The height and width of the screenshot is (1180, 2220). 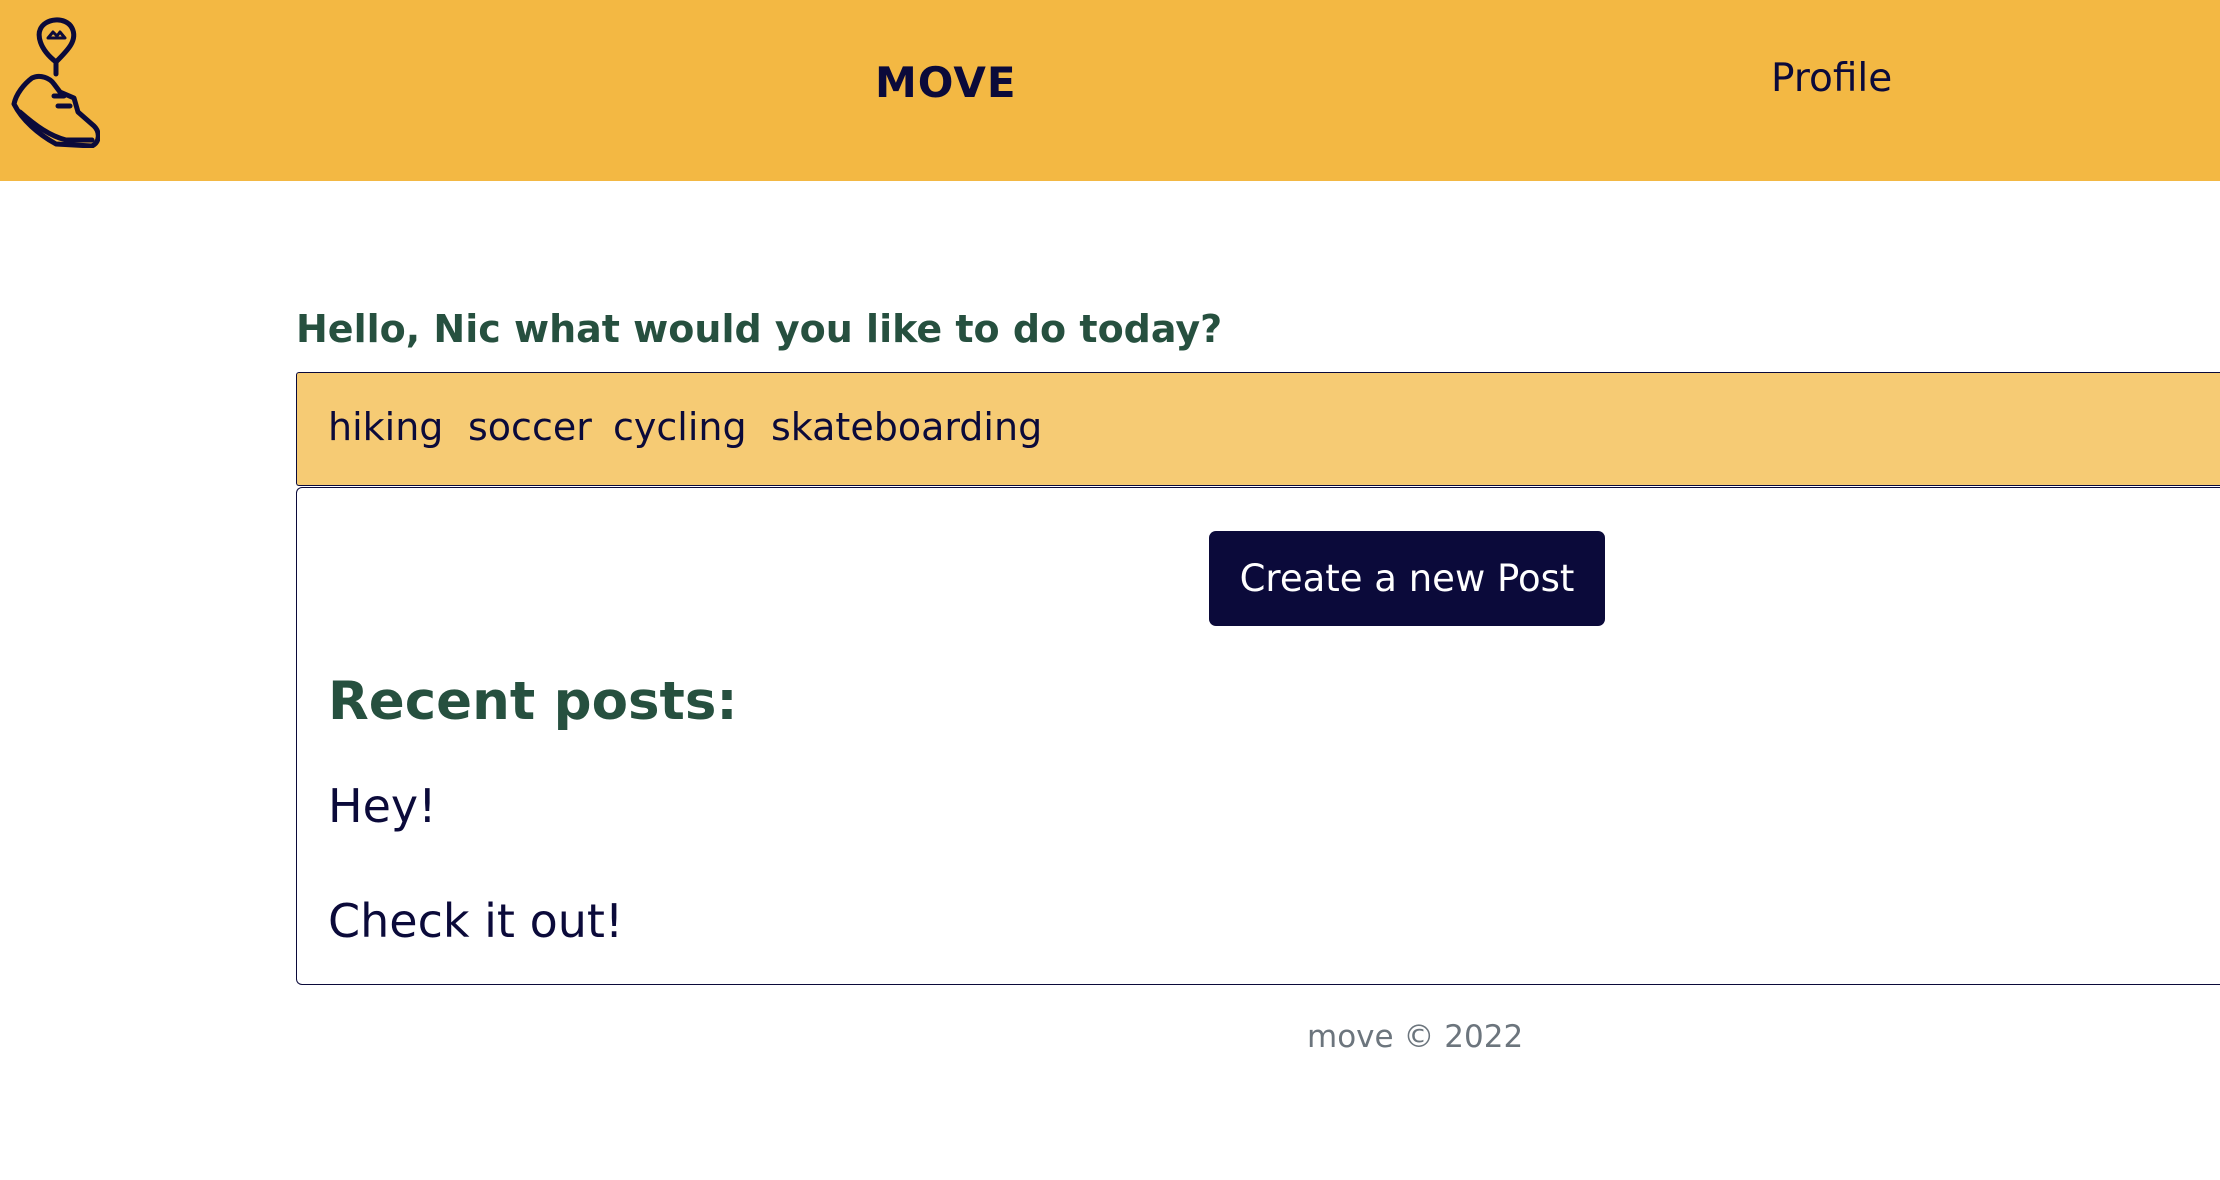 What do you see at coordinates (1415, 1037) in the screenshot?
I see `footer-copyright: move © 2022` at bounding box center [1415, 1037].